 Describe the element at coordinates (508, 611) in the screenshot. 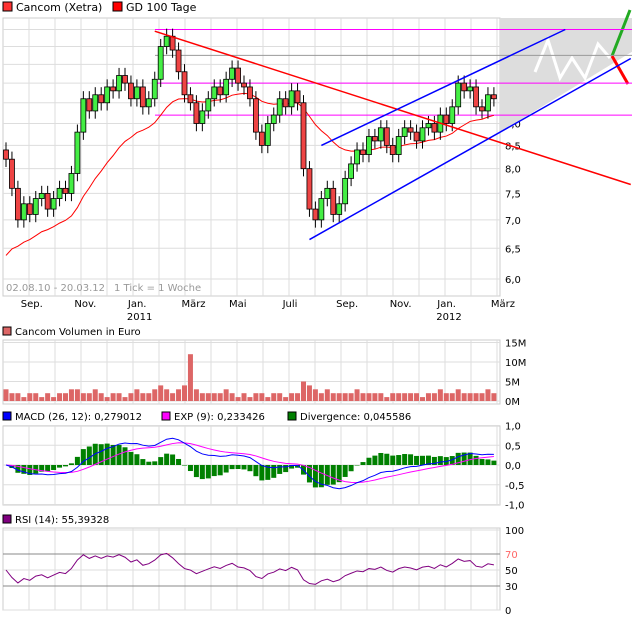

I see `y-tick-label: 0` at that location.